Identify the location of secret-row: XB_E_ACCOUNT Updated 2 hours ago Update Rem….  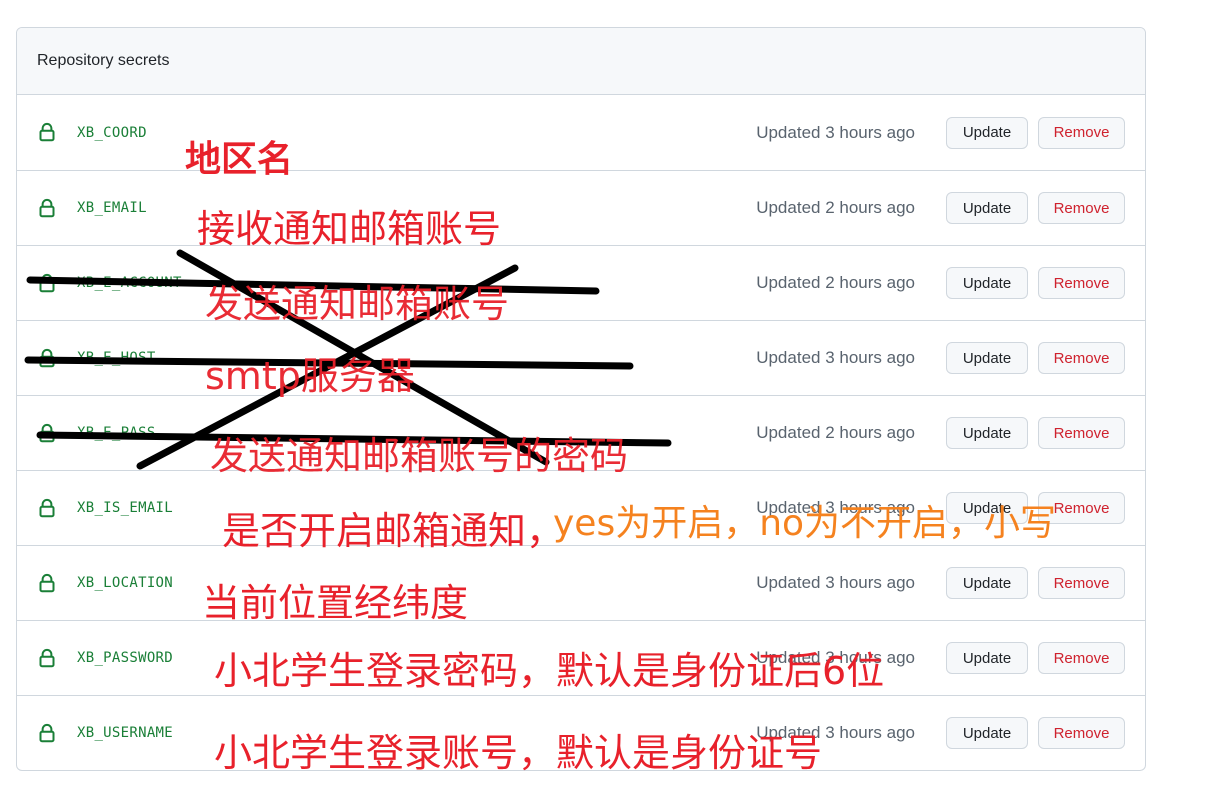
(581, 282).